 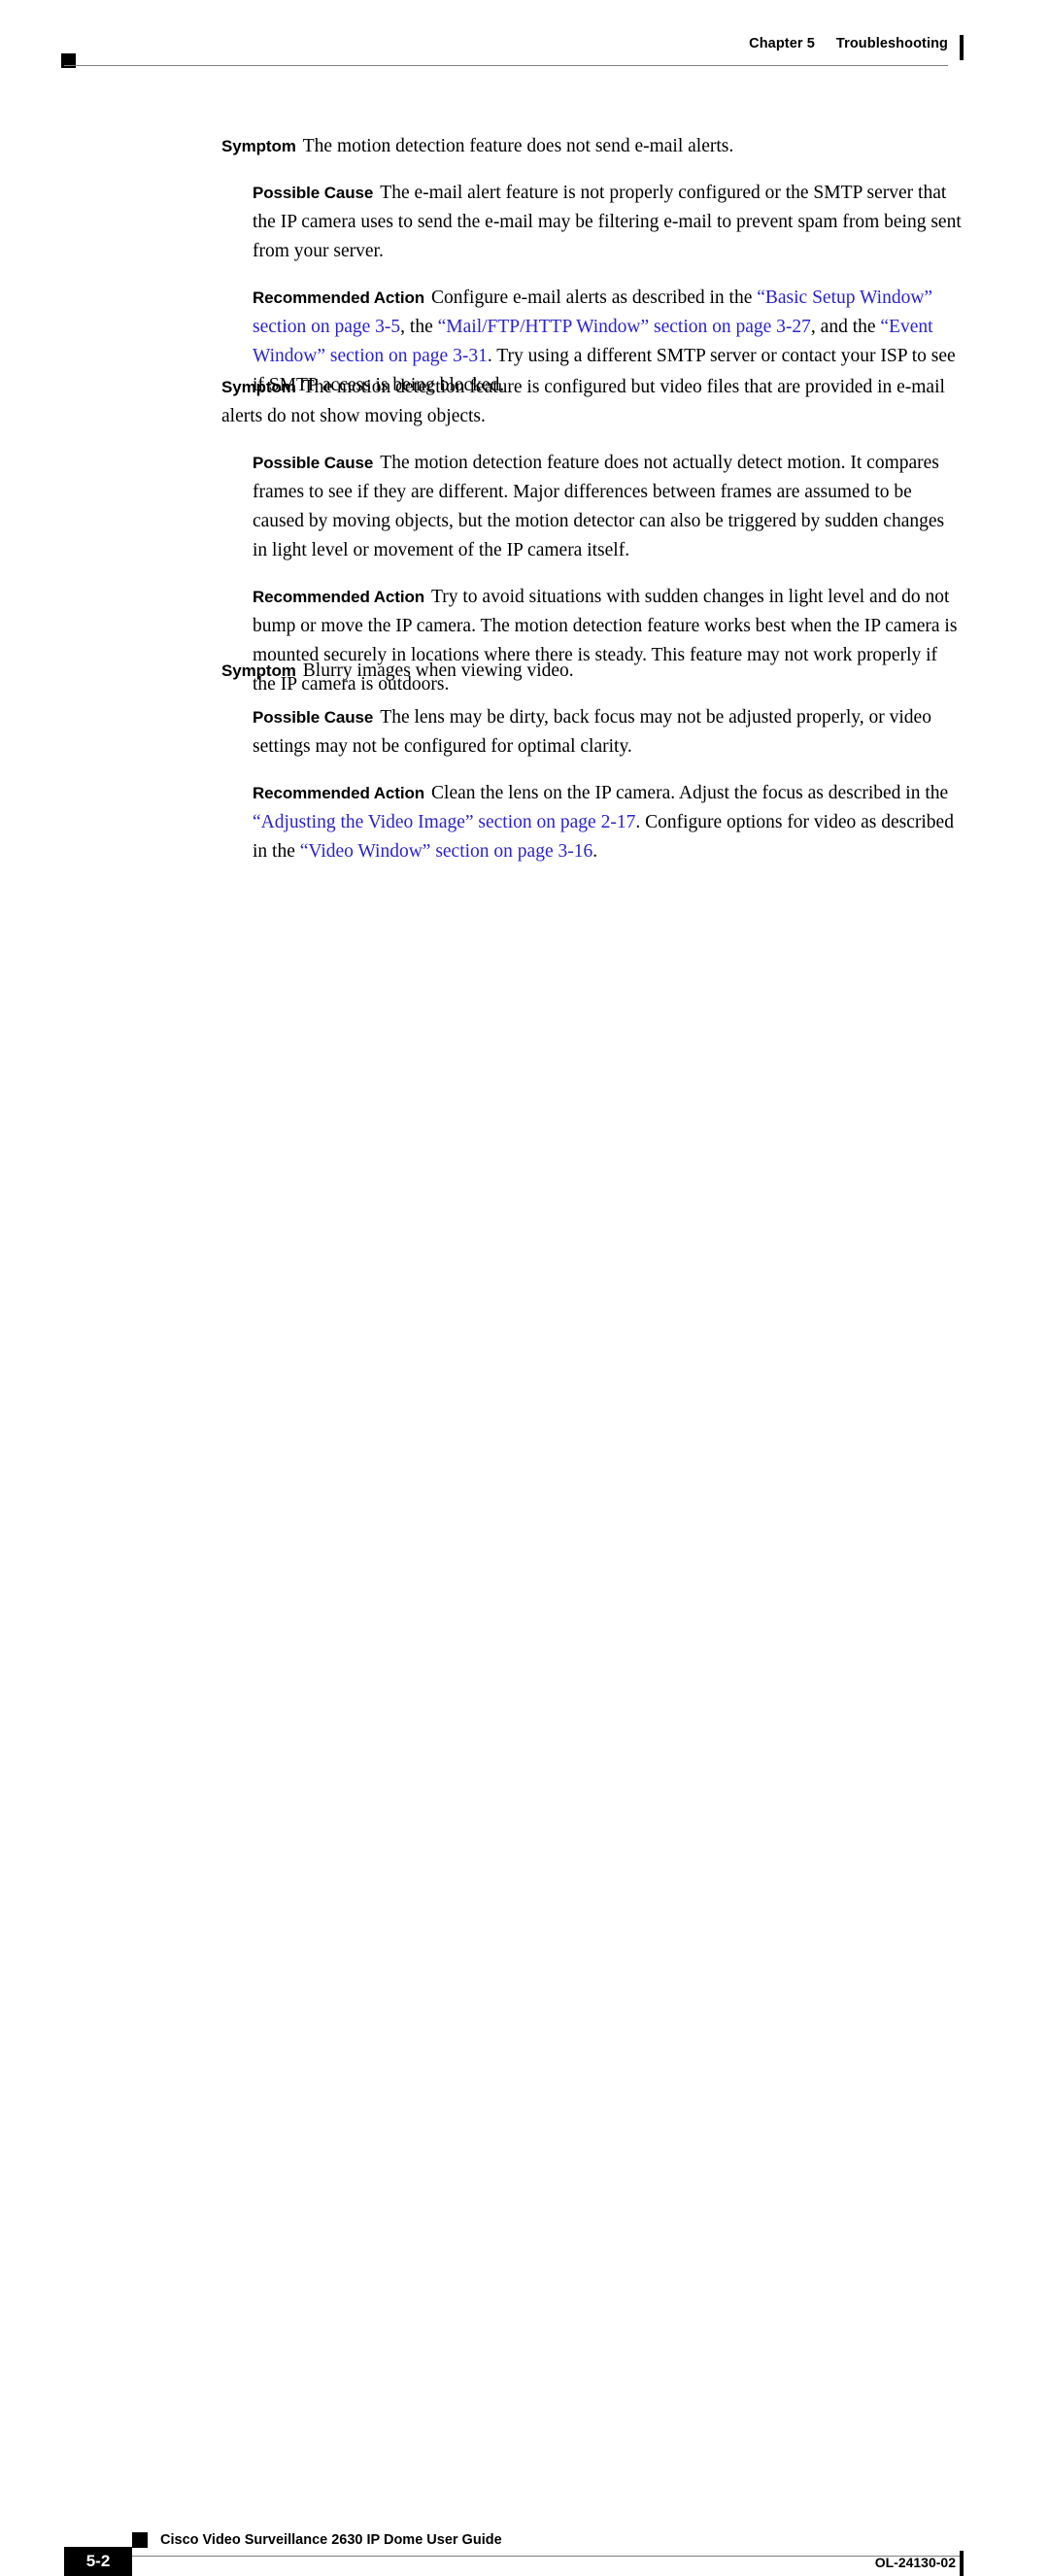 What do you see at coordinates (592, 671) in the screenshot?
I see `symptom-paragraph: Symptom Blurry images when viewing video.` at bounding box center [592, 671].